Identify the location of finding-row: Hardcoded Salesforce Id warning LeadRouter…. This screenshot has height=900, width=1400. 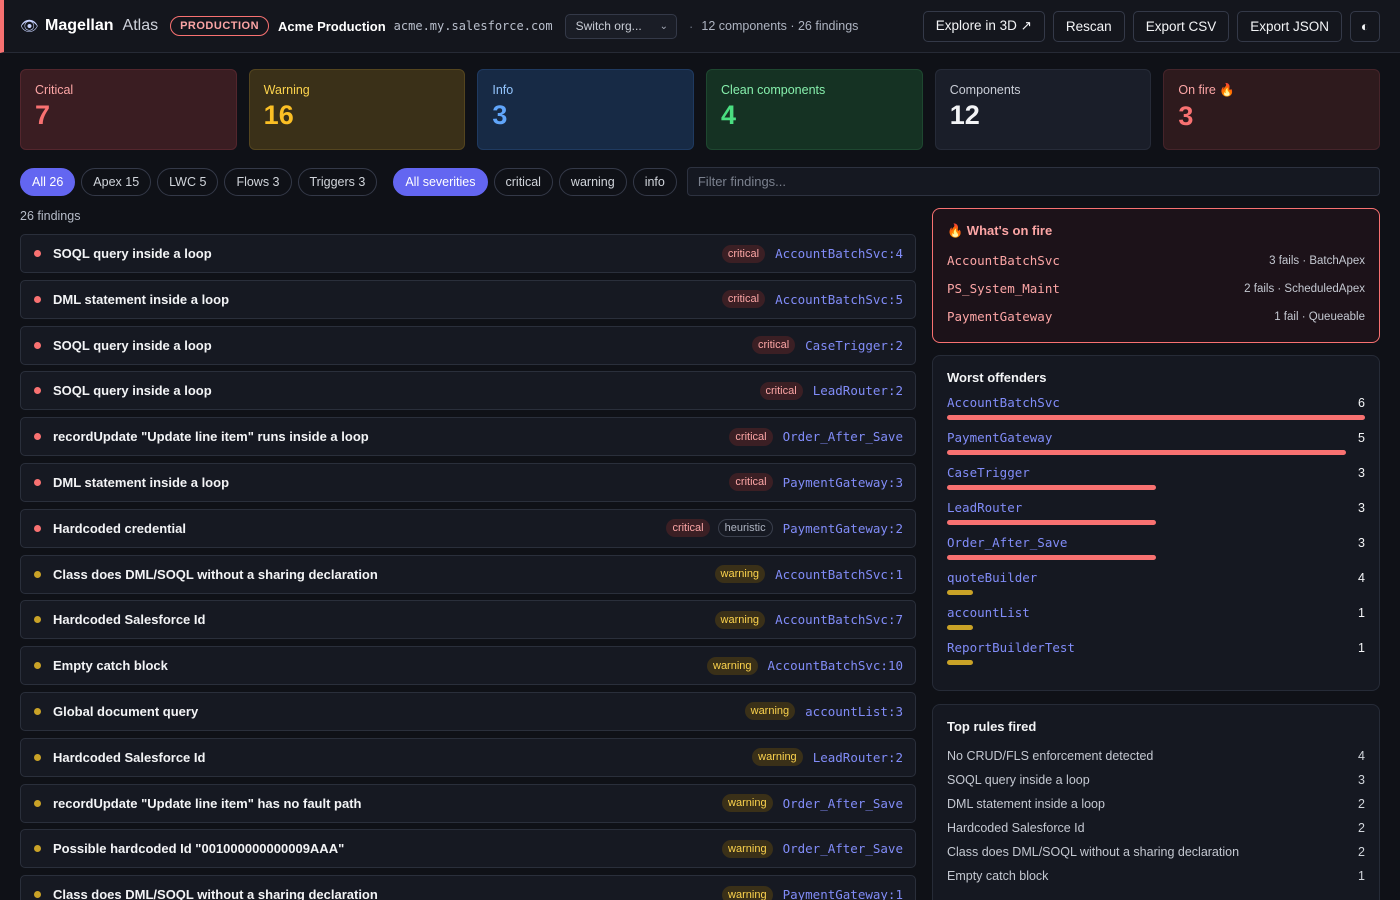
(468, 757).